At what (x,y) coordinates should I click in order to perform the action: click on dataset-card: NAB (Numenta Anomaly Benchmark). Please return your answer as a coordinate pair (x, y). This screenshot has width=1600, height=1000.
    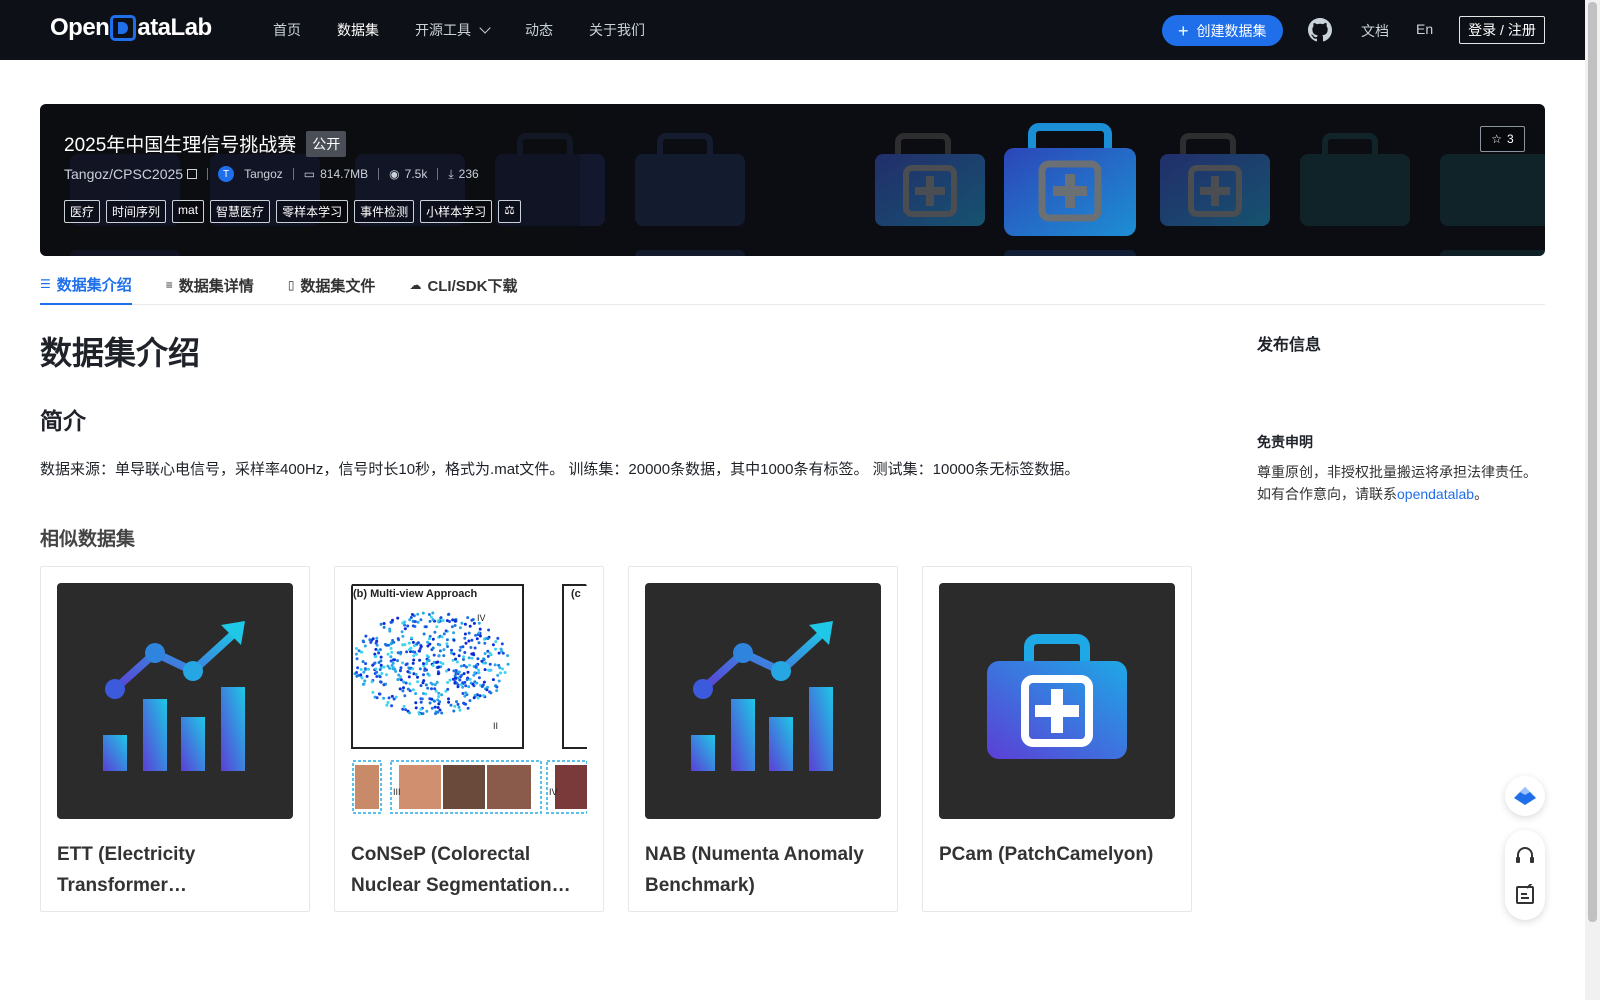
    Looking at the image, I should click on (763, 739).